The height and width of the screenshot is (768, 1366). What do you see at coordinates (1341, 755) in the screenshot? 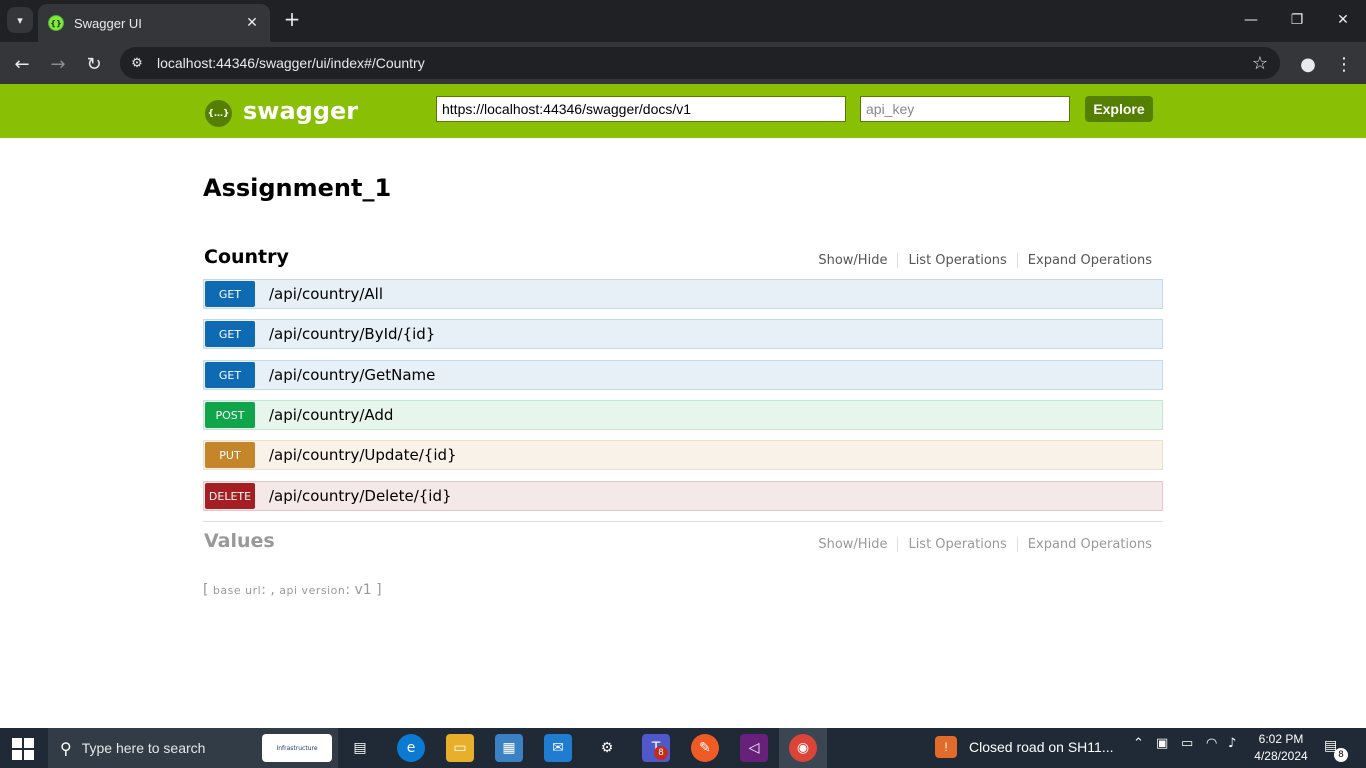
I see `notification-count-badge: 8` at bounding box center [1341, 755].